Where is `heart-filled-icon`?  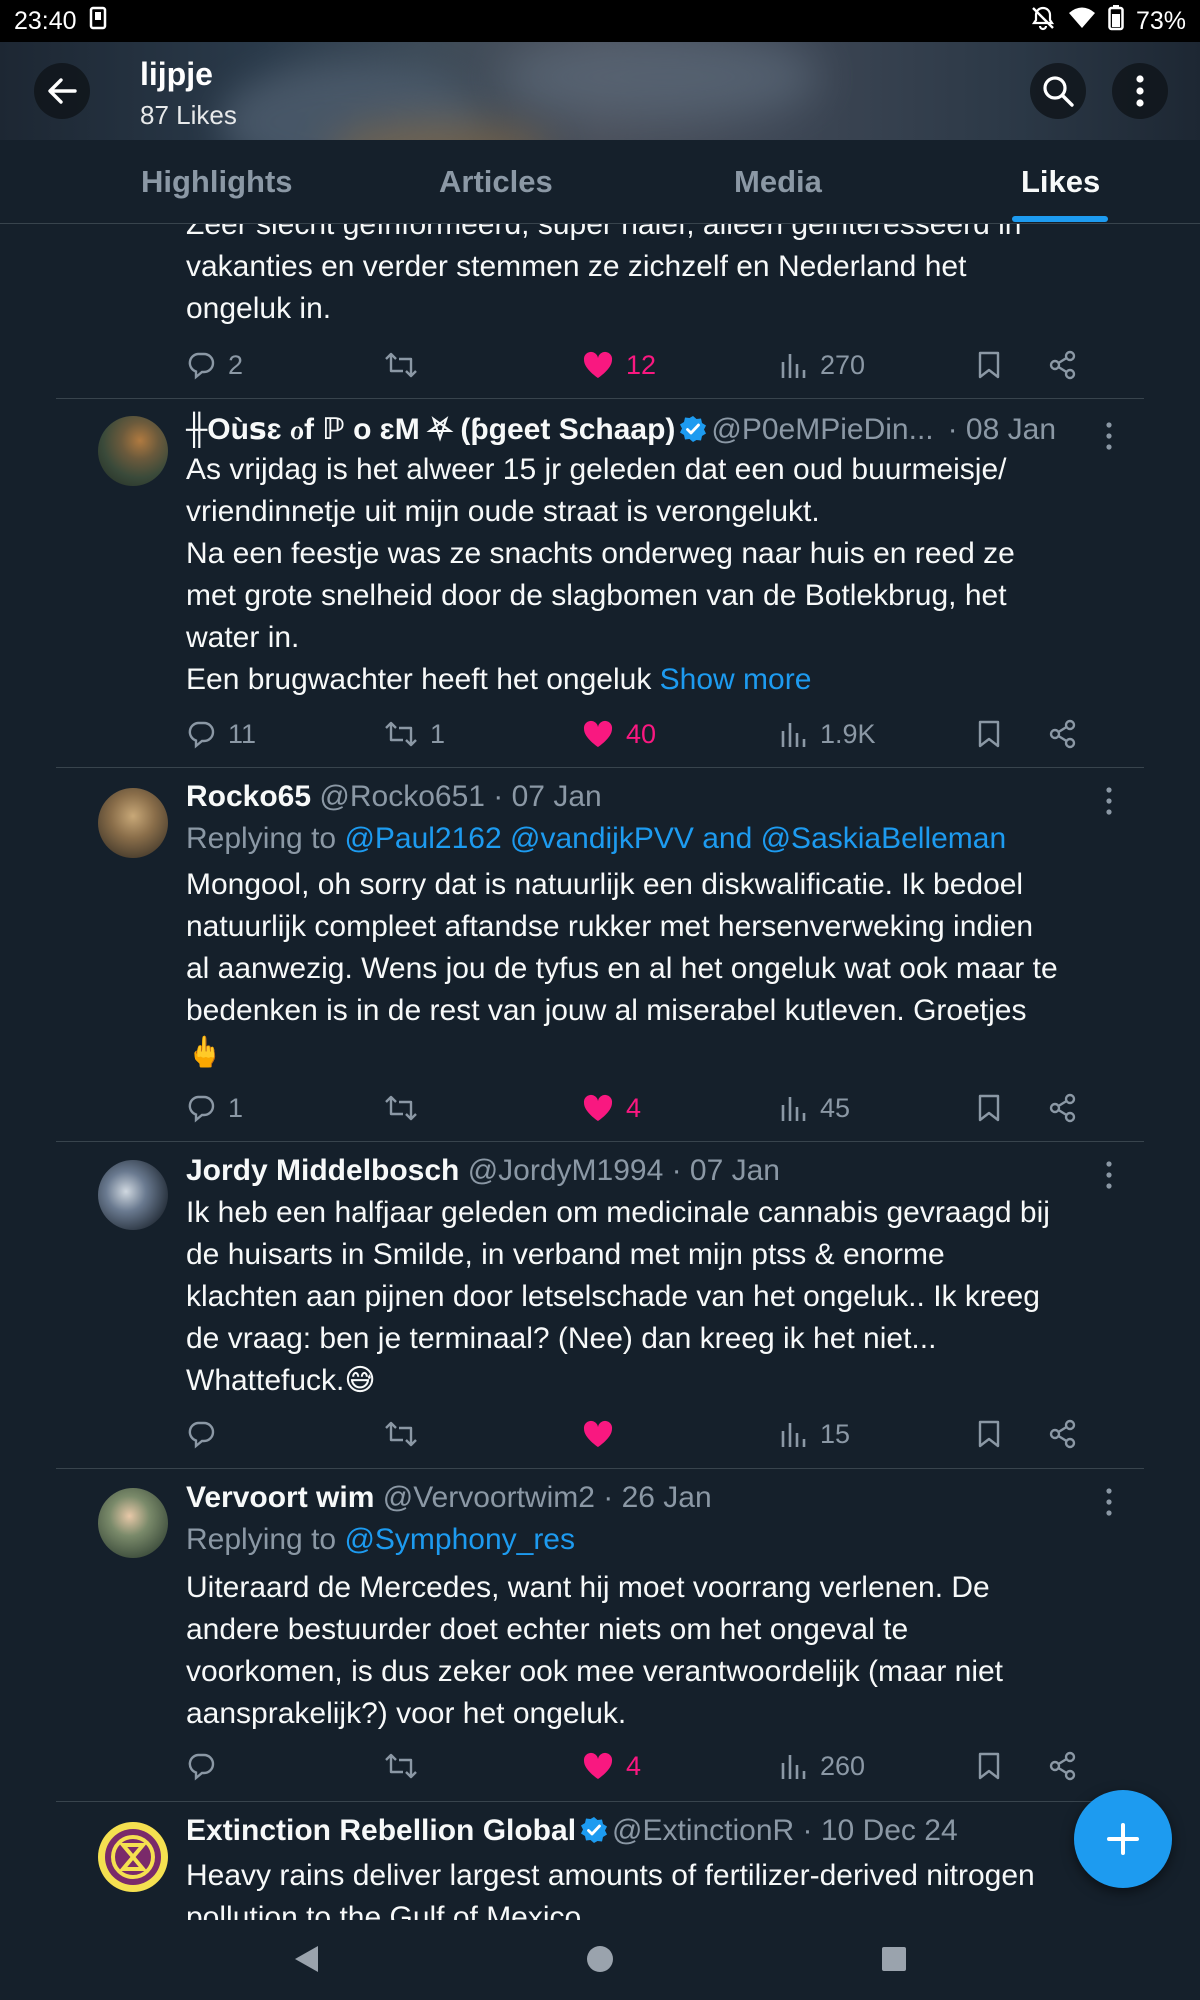 heart-filled-icon is located at coordinates (598, 1433).